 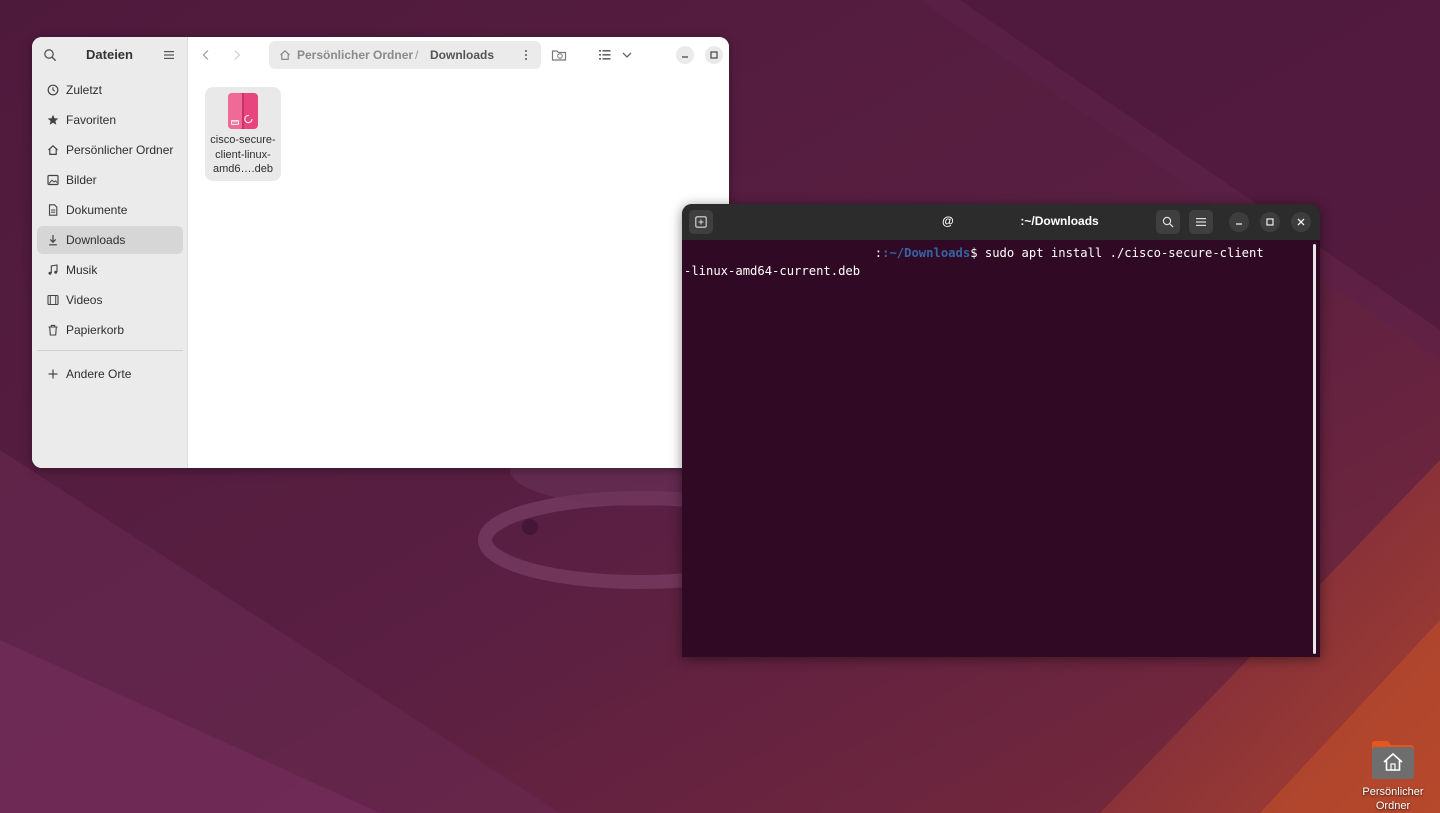 What do you see at coordinates (53, 240) in the screenshot?
I see `download-icon` at bounding box center [53, 240].